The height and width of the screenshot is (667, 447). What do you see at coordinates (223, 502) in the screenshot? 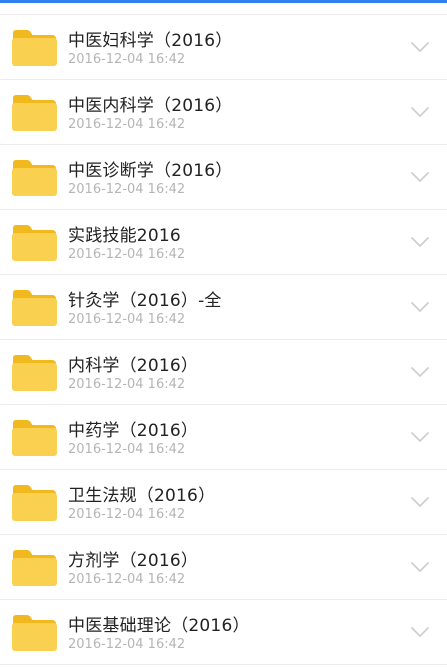
I see `folder-row-8: 卫生法规（2016） 2016-12-04 16:42` at bounding box center [223, 502].